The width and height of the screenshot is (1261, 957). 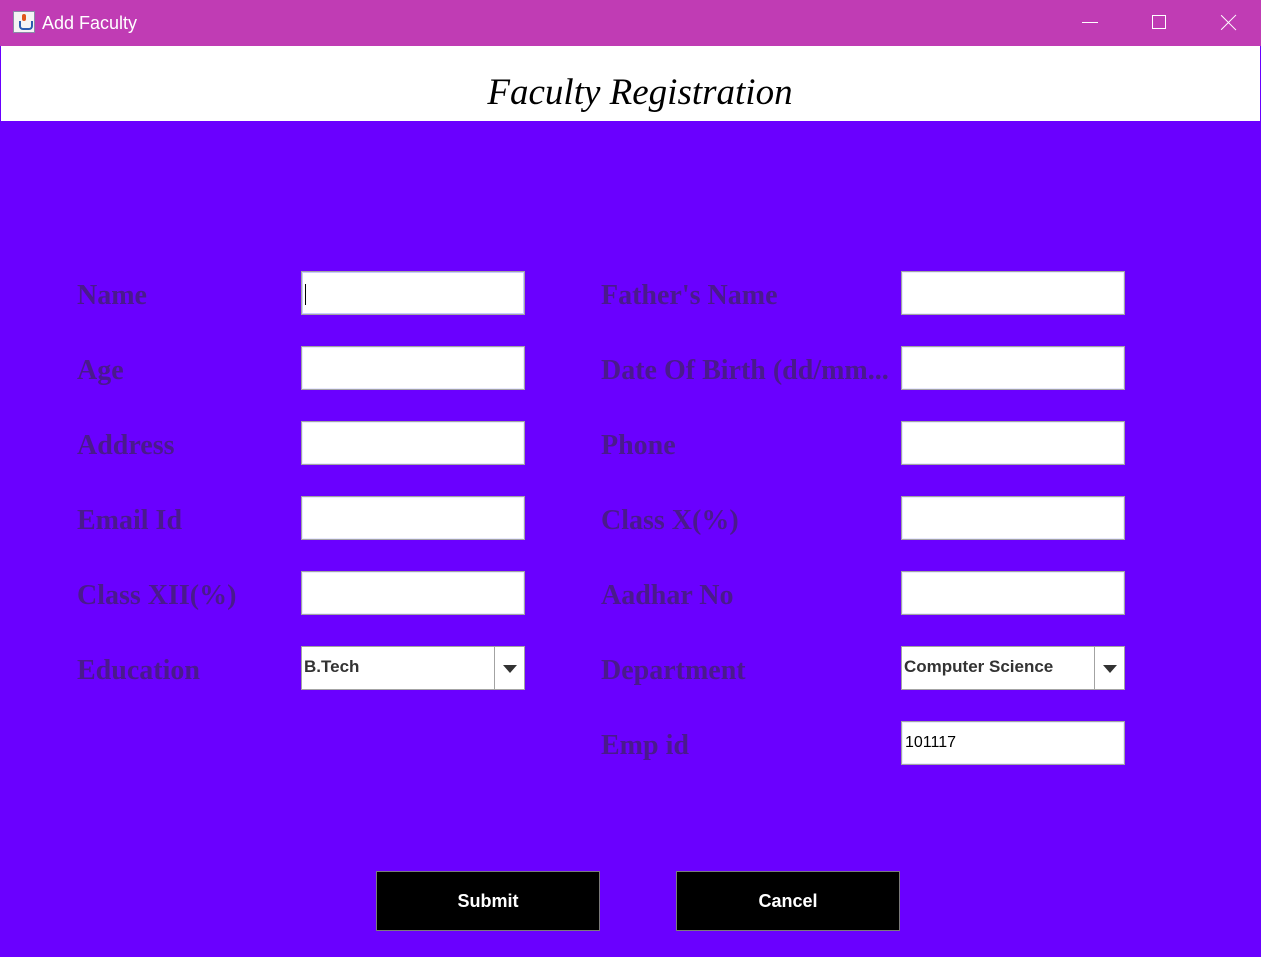 I want to click on education-dropdown-button, so click(x=509, y=668).